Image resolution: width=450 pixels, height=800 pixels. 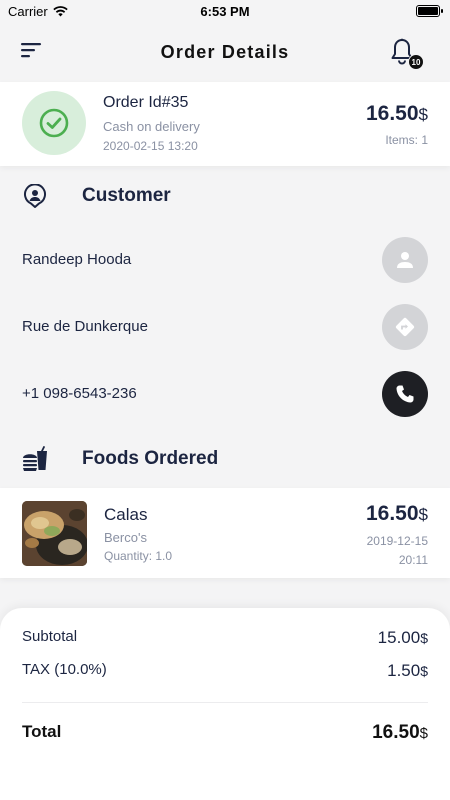 I want to click on person-icon, so click(x=405, y=260).